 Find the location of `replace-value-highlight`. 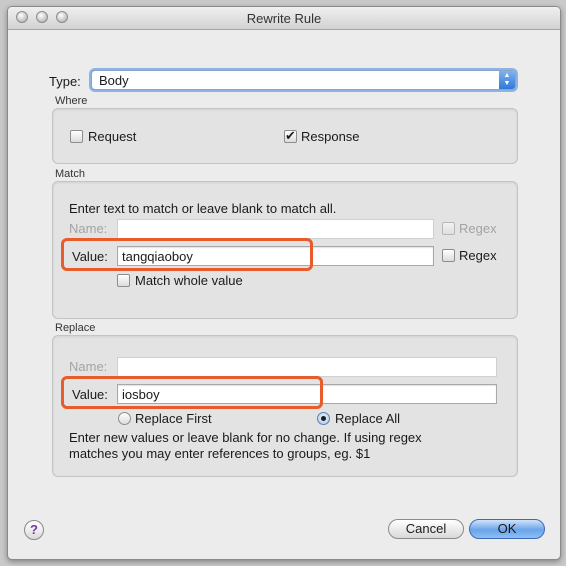

replace-value-highlight is located at coordinates (192, 392).